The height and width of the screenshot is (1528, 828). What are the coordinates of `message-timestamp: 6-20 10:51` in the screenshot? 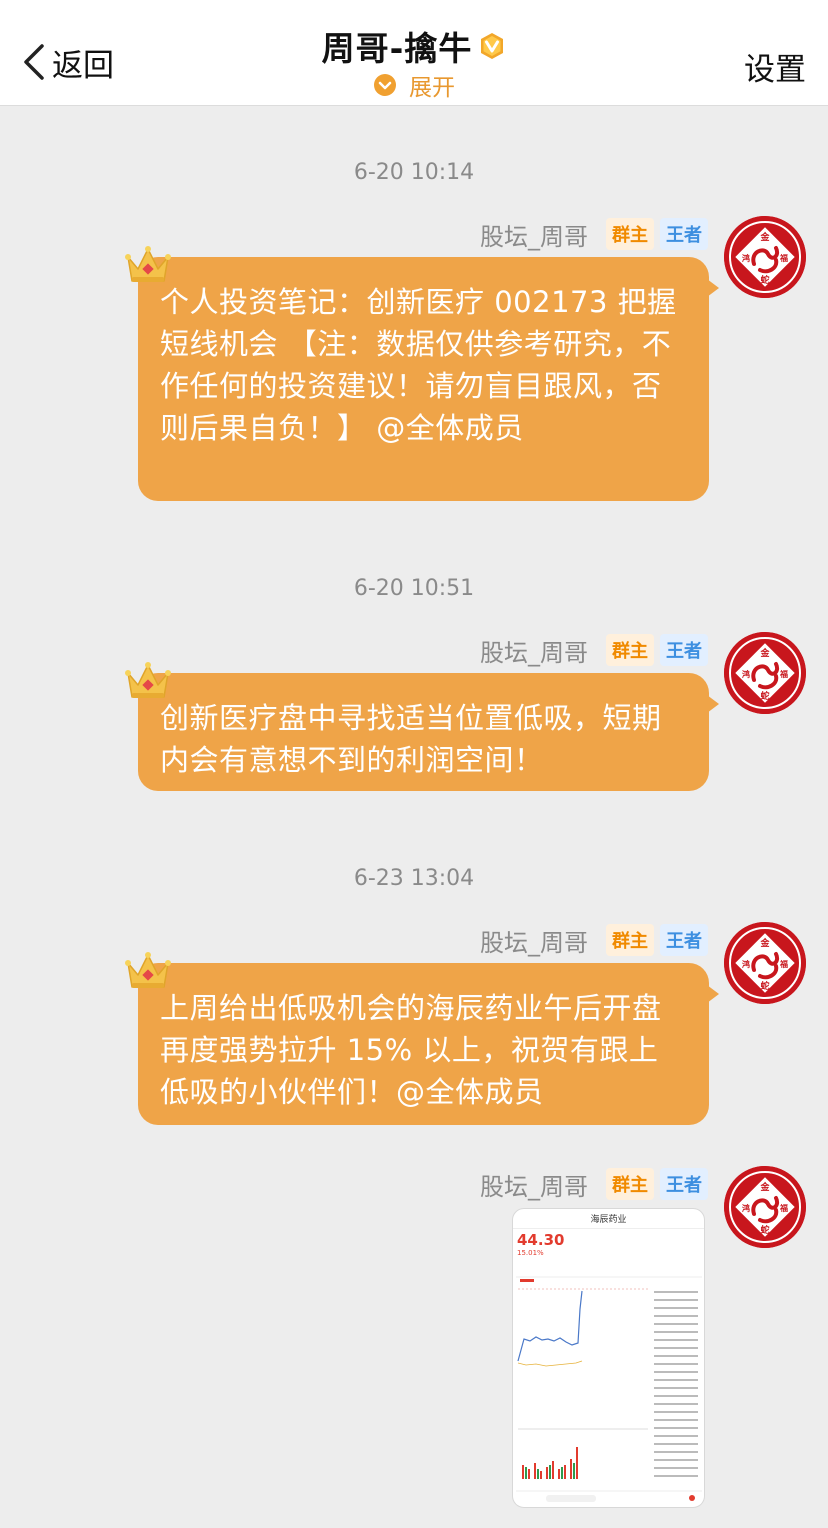 It's located at (414, 588).